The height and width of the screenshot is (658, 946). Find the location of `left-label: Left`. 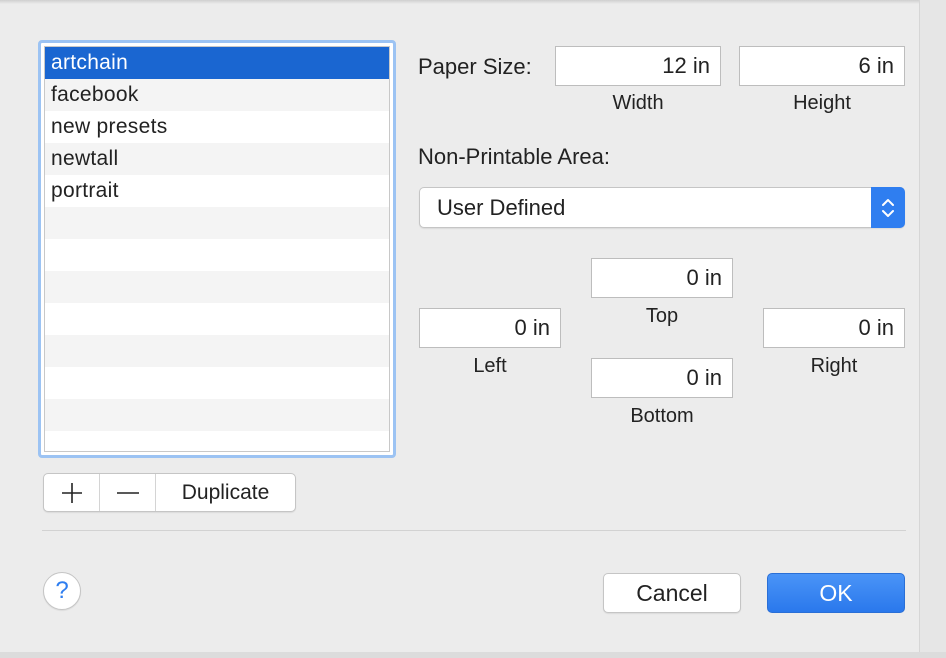

left-label: Left is located at coordinates (490, 366).